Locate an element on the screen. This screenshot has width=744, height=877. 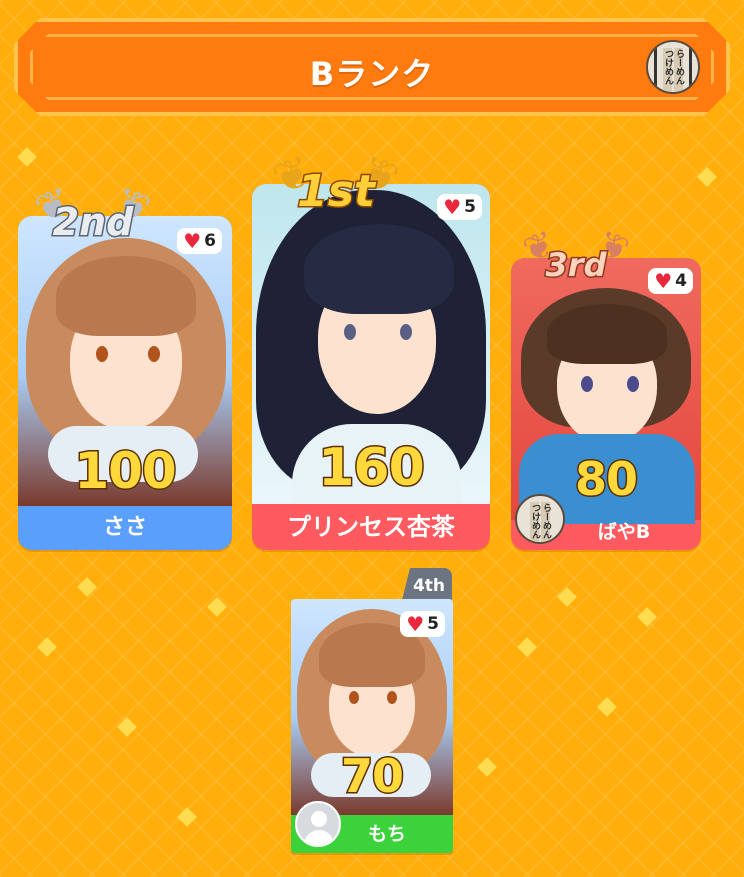
rank-label: 4th is located at coordinates (429, 586).